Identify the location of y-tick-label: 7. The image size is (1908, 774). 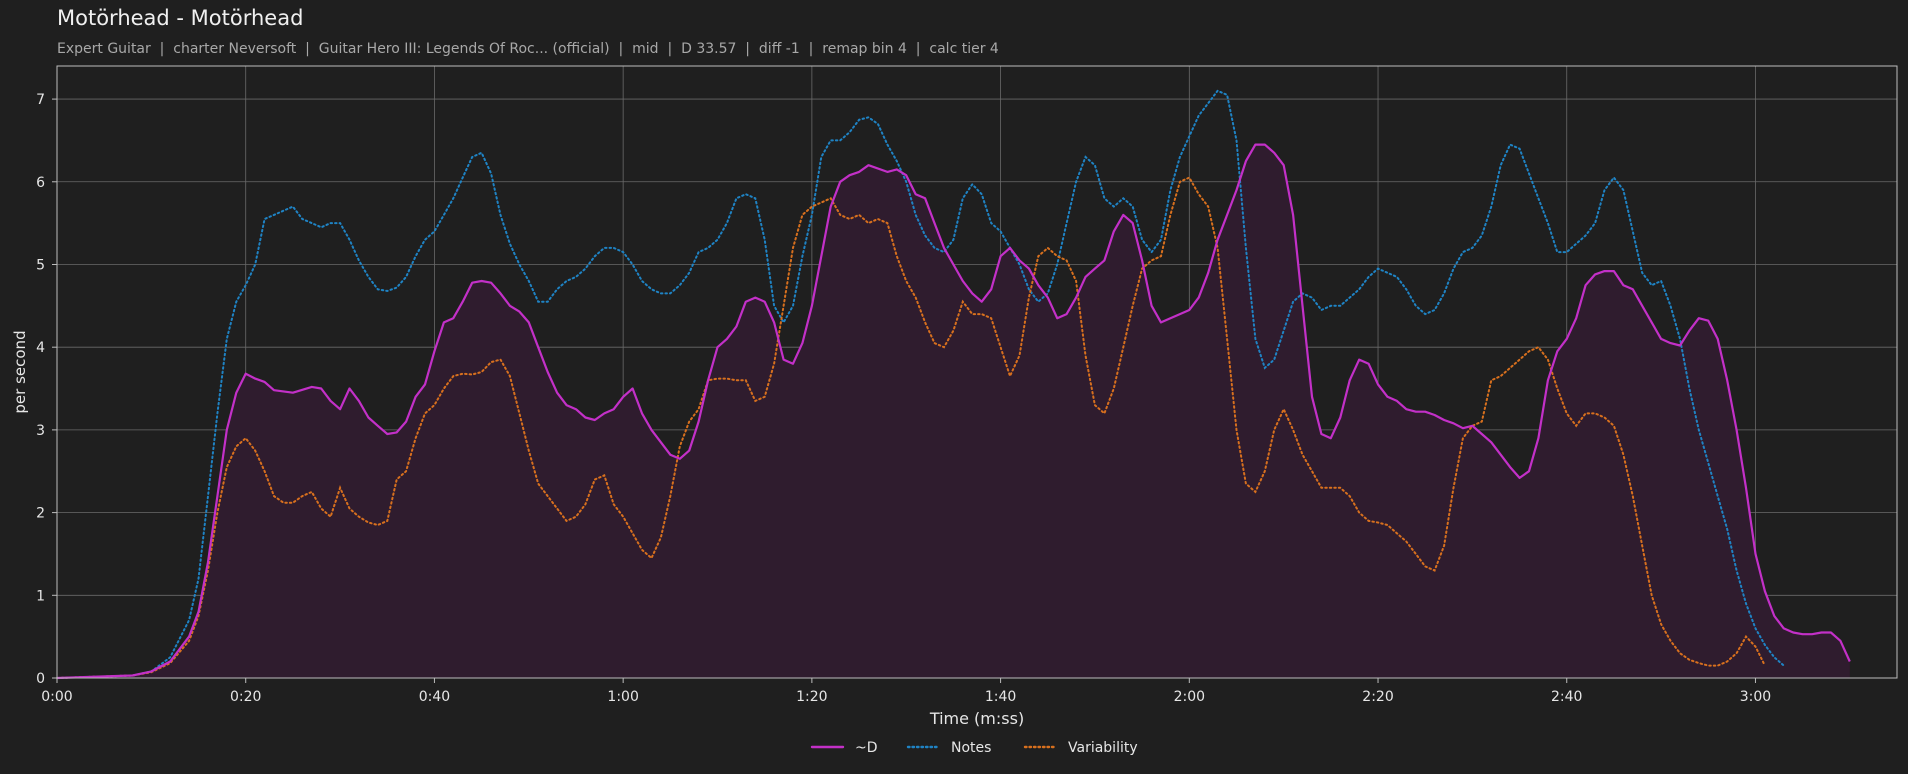
(40, 100).